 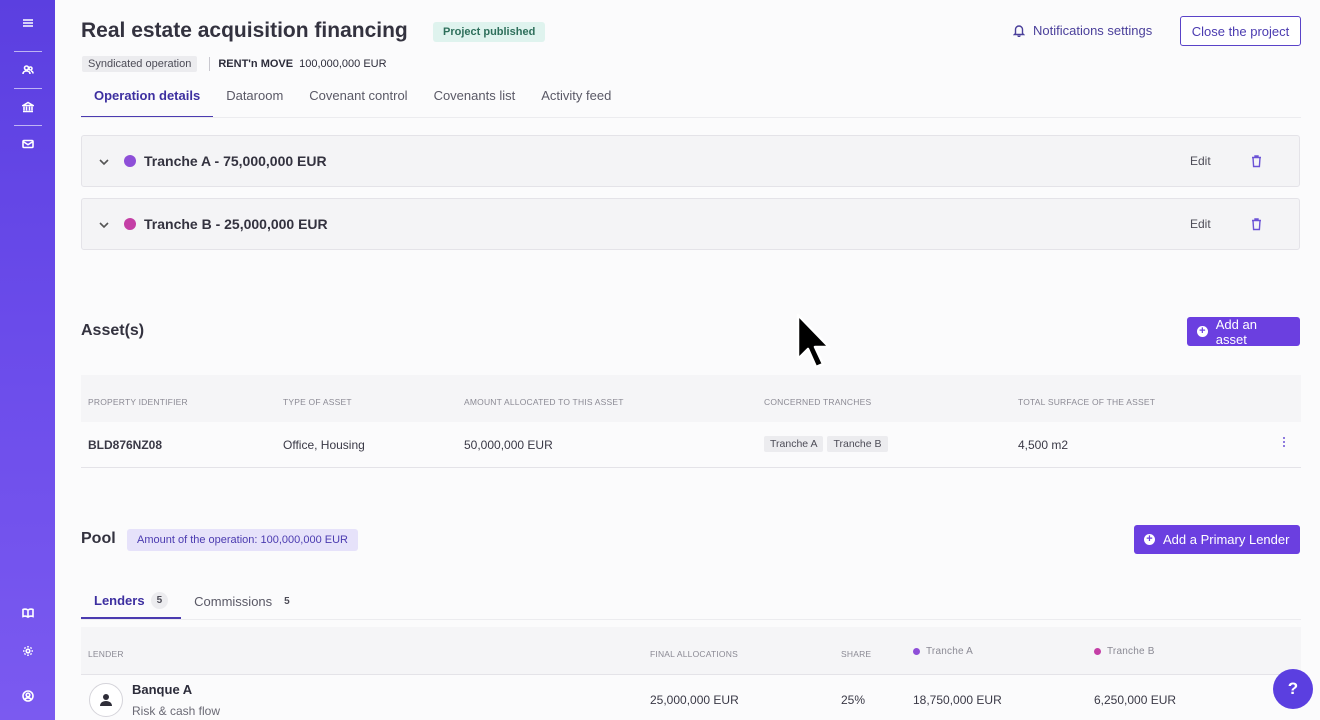 I want to click on tab-lenders: Lenders 5, so click(x=131, y=601).